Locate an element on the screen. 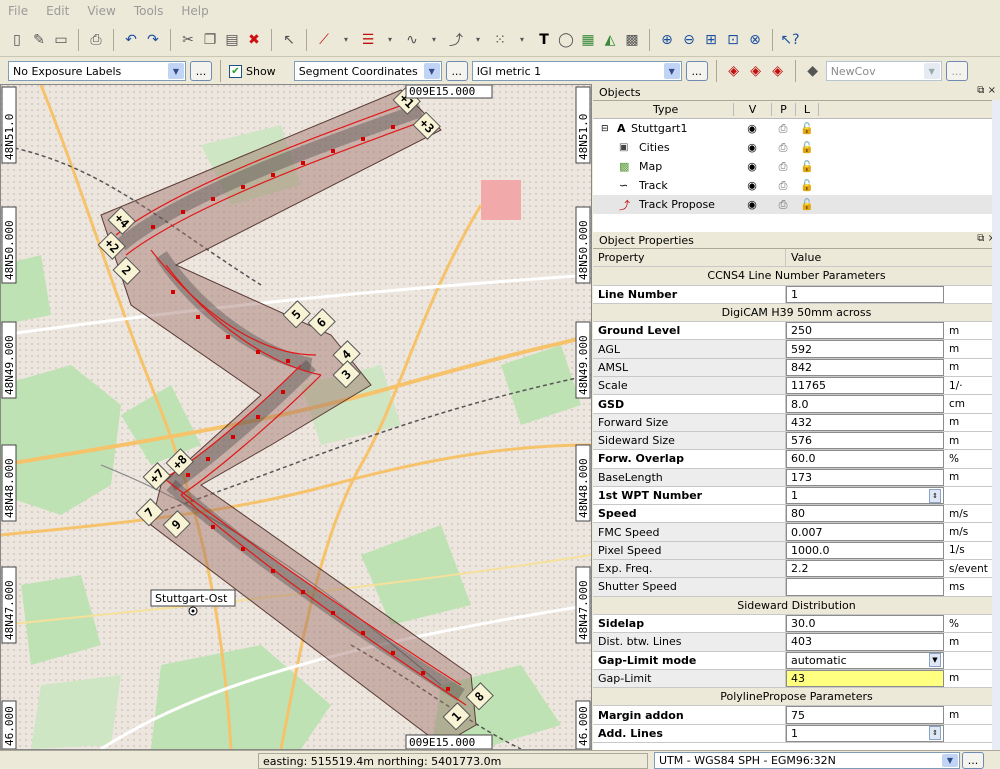  properties-scrollbar is located at coordinates (996, 425).